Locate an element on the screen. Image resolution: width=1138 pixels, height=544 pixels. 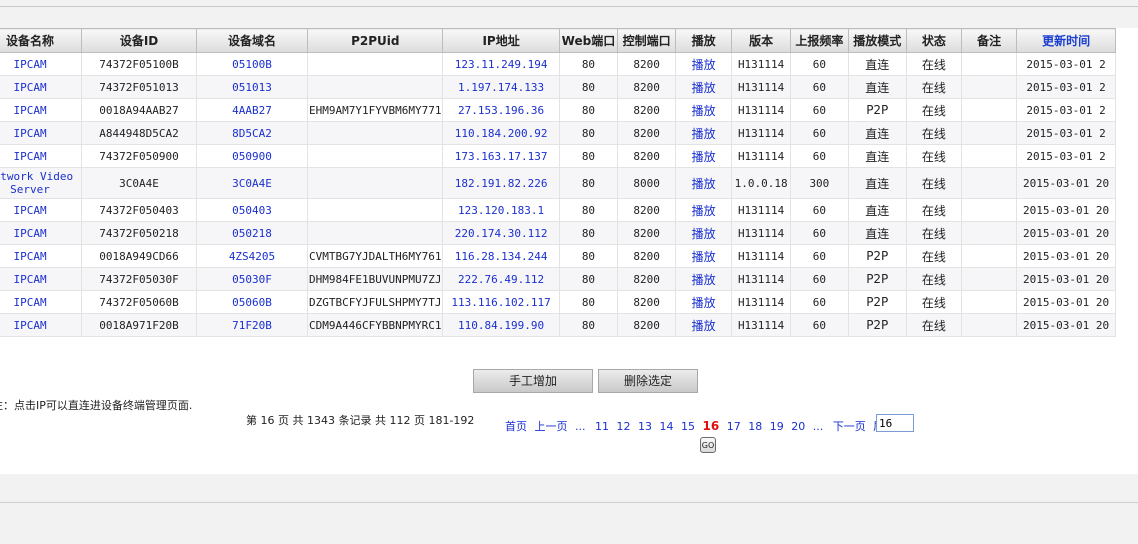
device-name-link: Network Video Server is located at coordinates (41, 183).